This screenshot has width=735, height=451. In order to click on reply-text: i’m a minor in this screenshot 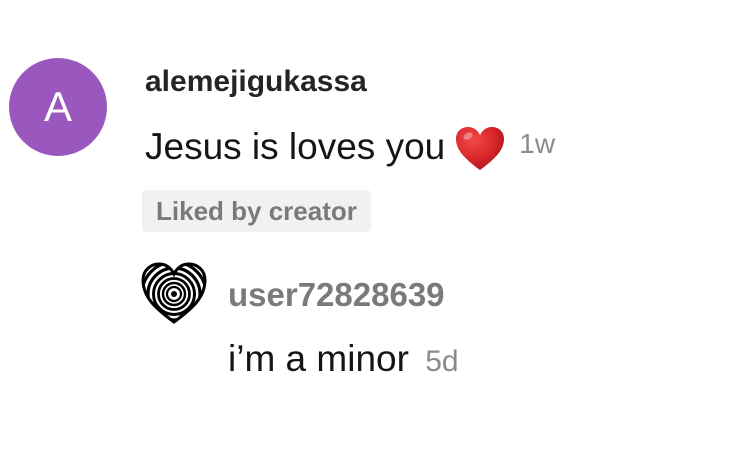, I will do `click(318, 358)`.